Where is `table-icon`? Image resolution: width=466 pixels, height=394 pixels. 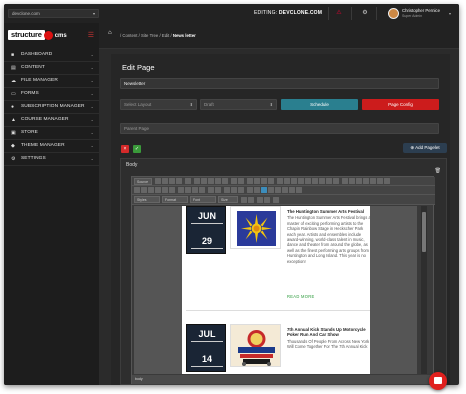
table-icon is located at coordinates (264, 190).